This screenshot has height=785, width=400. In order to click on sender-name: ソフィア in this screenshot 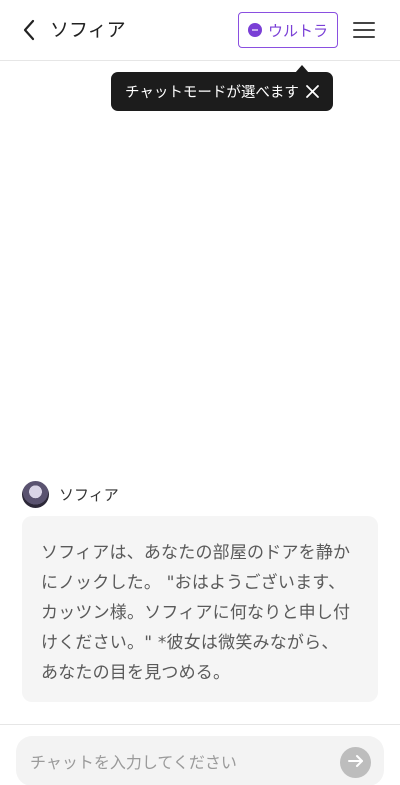, I will do `click(89, 494)`.